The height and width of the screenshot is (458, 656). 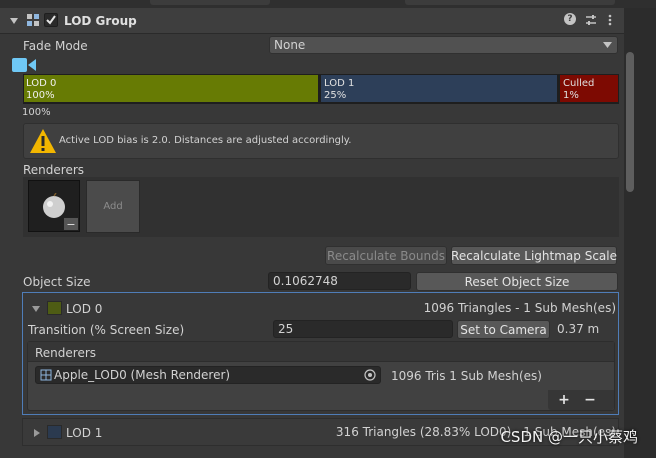 What do you see at coordinates (46, 375) in the screenshot?
I see `mesh-renderer-icon` at bounding box center [46, 375].